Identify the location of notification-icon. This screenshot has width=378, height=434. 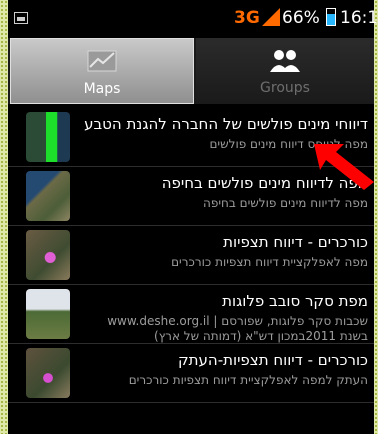
(21, 18).